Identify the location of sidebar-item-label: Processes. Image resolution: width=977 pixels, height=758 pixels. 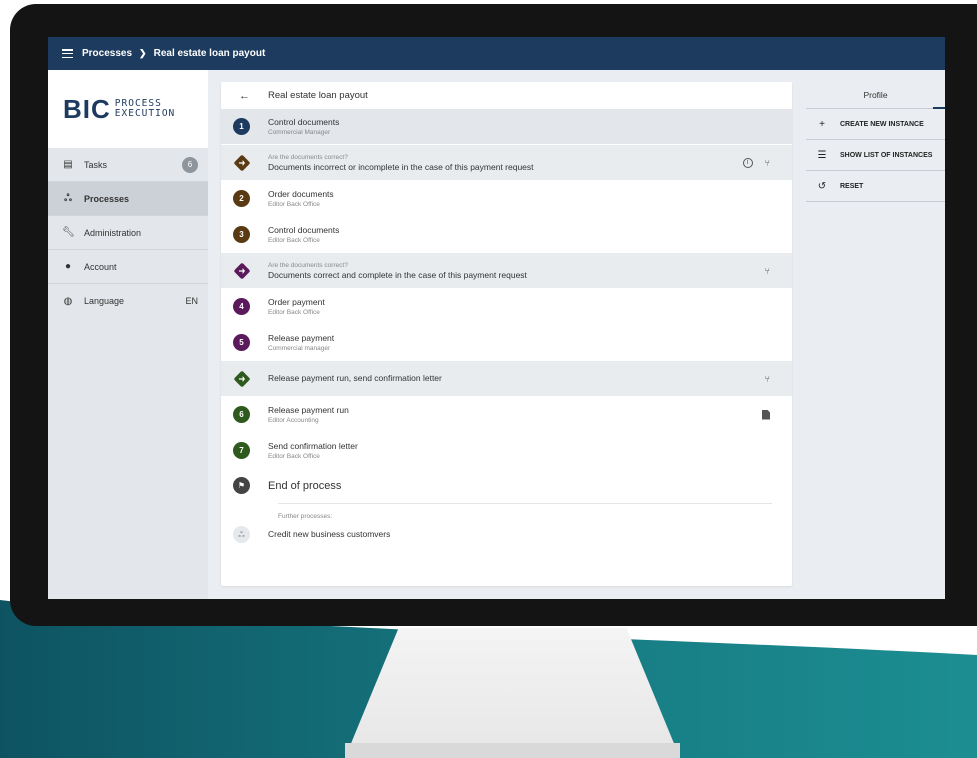
(107, 198).